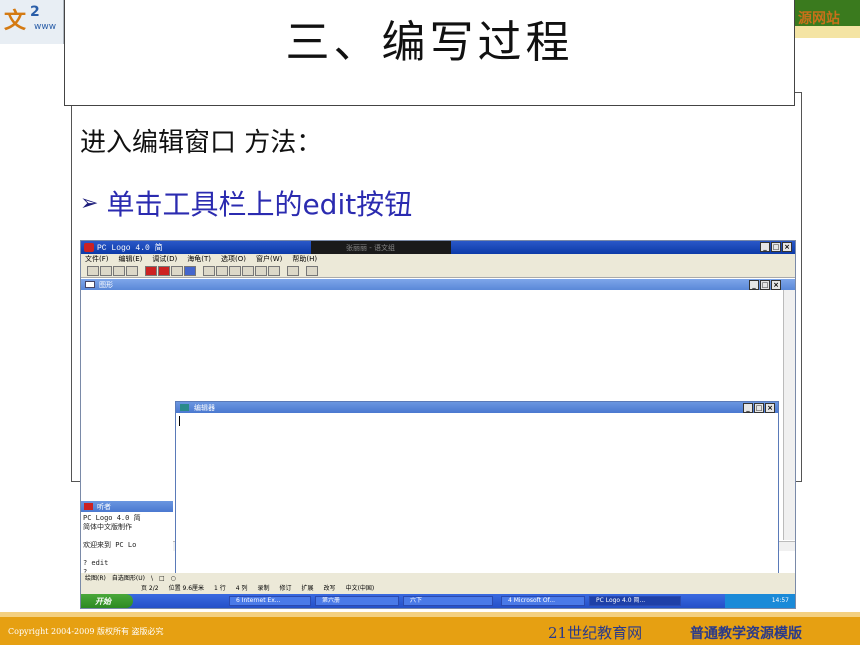 The height and width of the screenshot is (645, 860). Describe the element at coordinates (127, 506) in the screenshot. I see `listener-title-bar: 听者` at that location.